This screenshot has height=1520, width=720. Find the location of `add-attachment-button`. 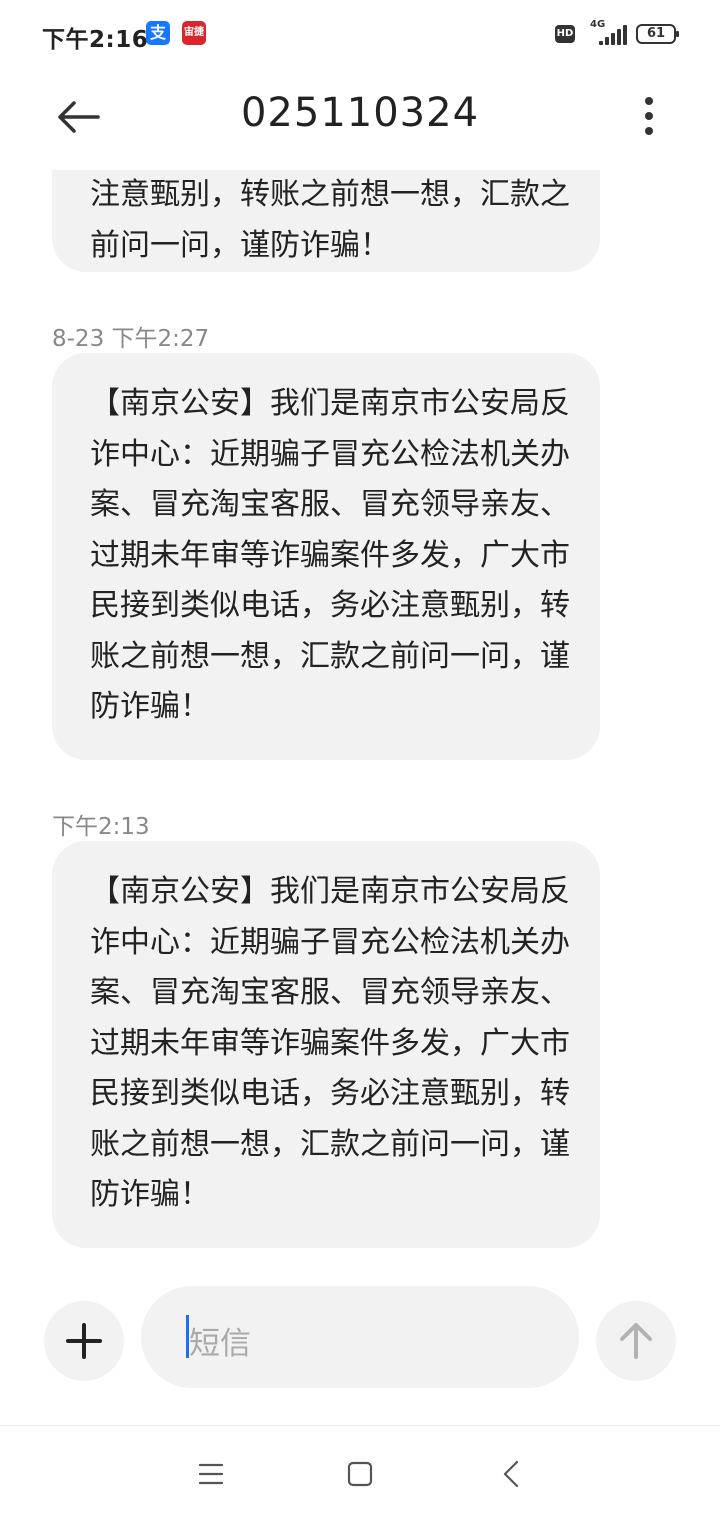

add-attachment-button is located at coordinates (84, 1341).